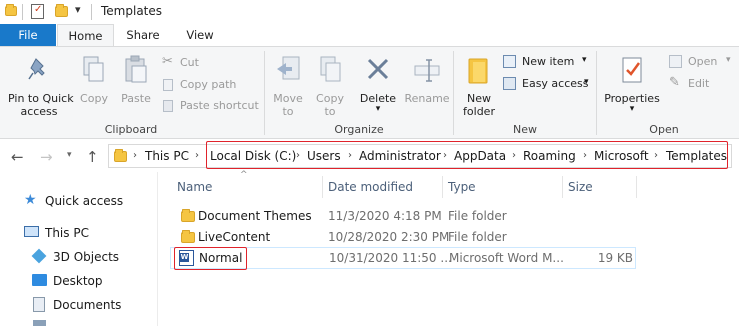  I want to click on file-name: Document Themes, so click(255, 216).